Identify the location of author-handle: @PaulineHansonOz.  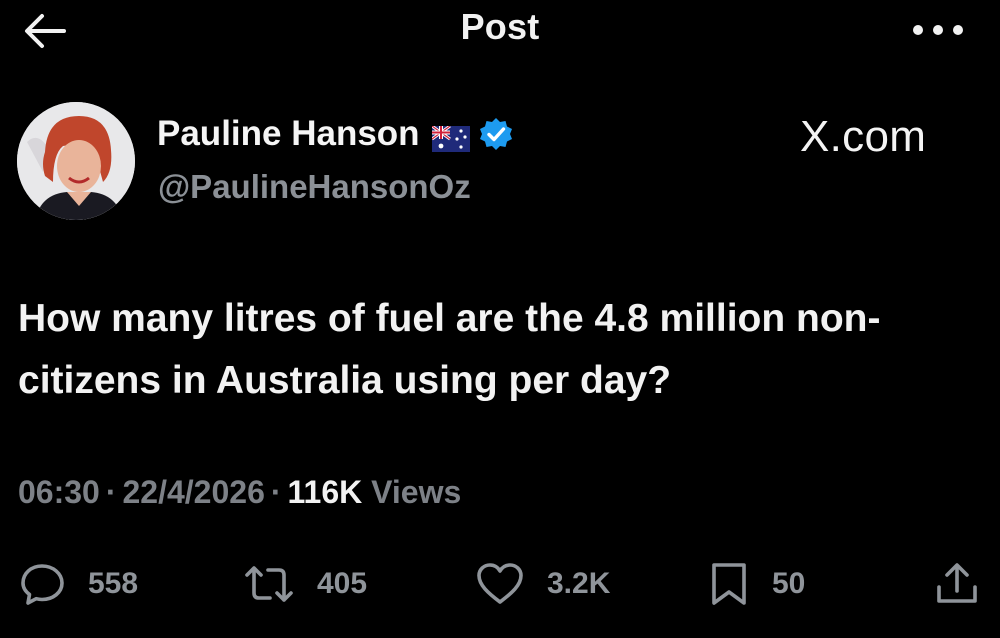
(314, 187).